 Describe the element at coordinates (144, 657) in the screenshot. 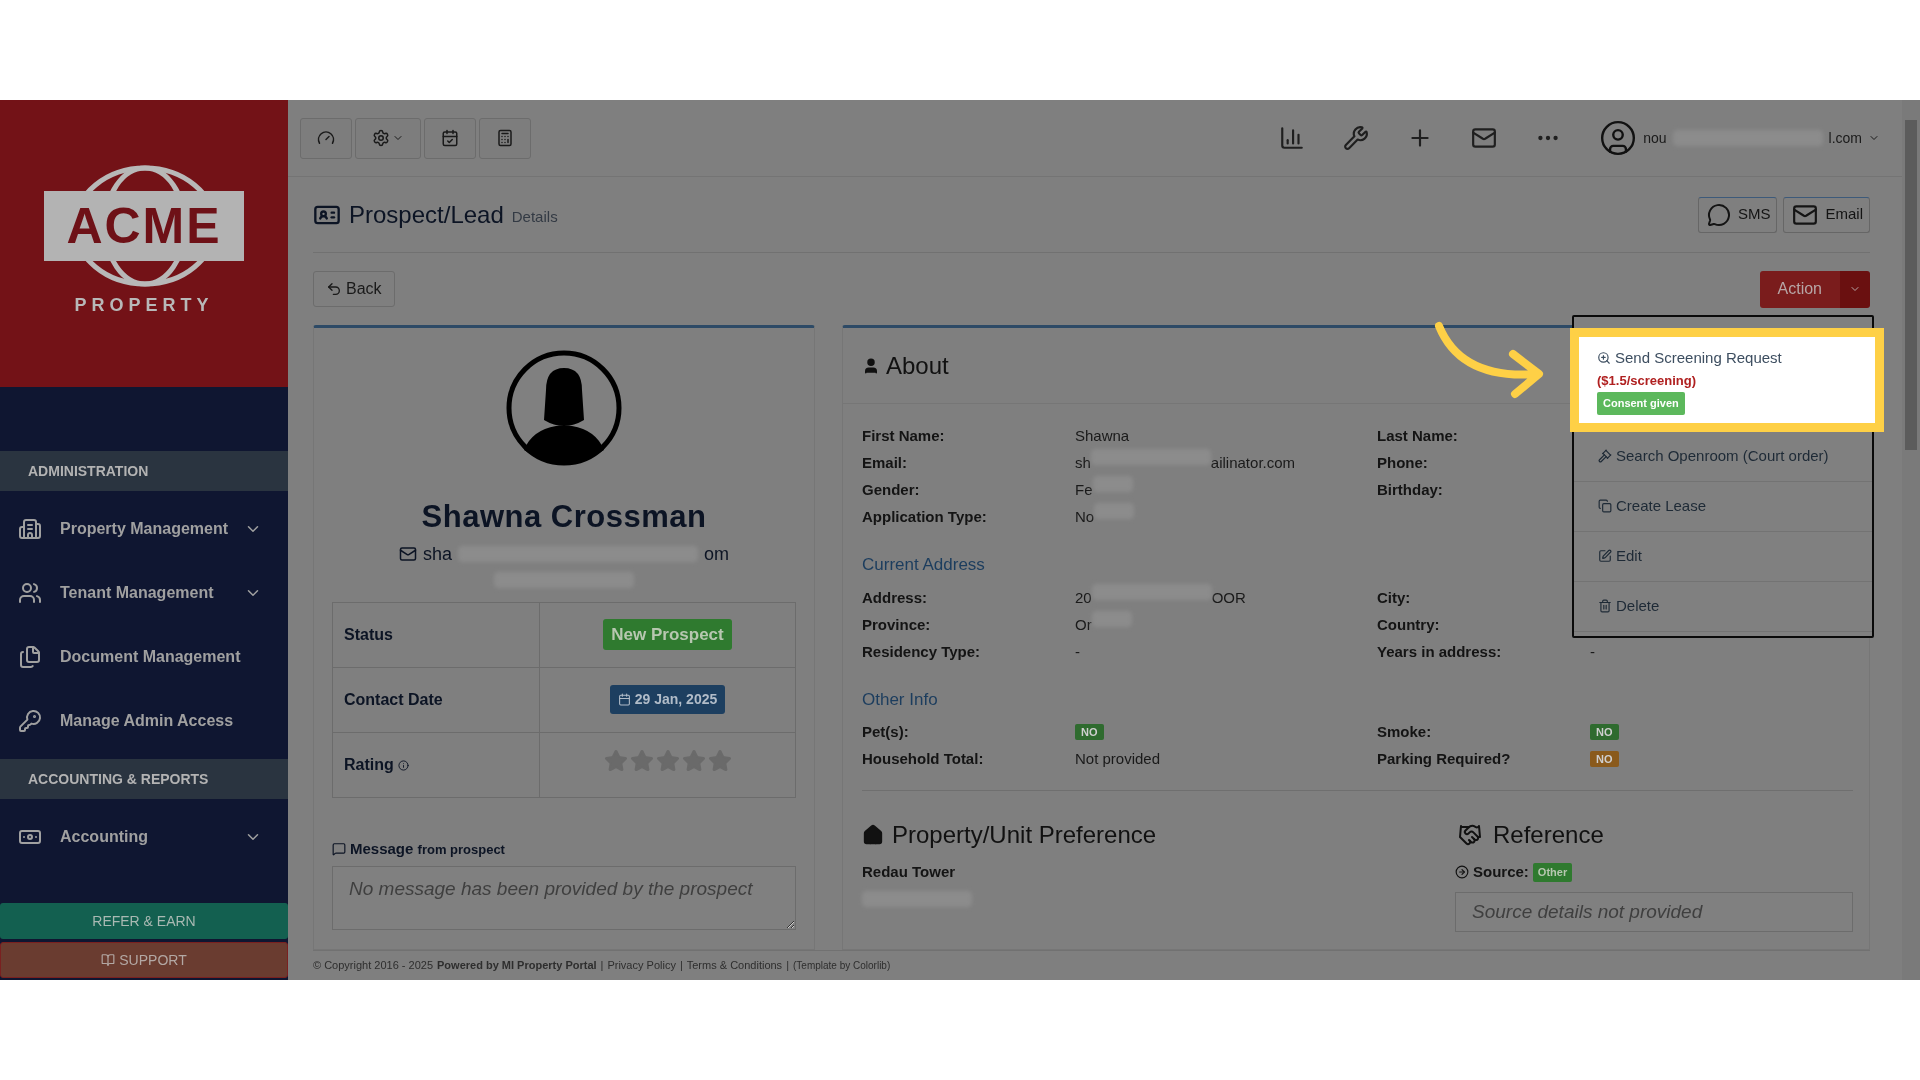

I see `sidebar-item: Document Management` at that location.